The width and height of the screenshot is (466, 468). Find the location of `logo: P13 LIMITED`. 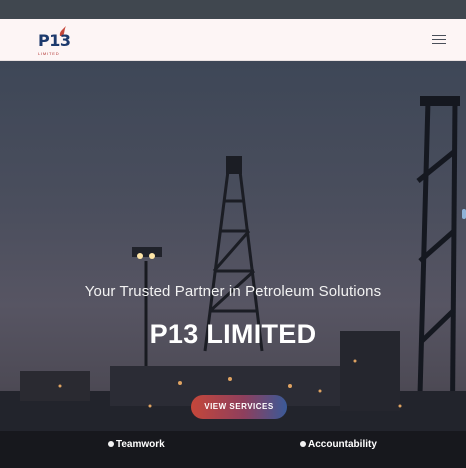

logo: P13 LIMITED is located at coordinates (54, 41).